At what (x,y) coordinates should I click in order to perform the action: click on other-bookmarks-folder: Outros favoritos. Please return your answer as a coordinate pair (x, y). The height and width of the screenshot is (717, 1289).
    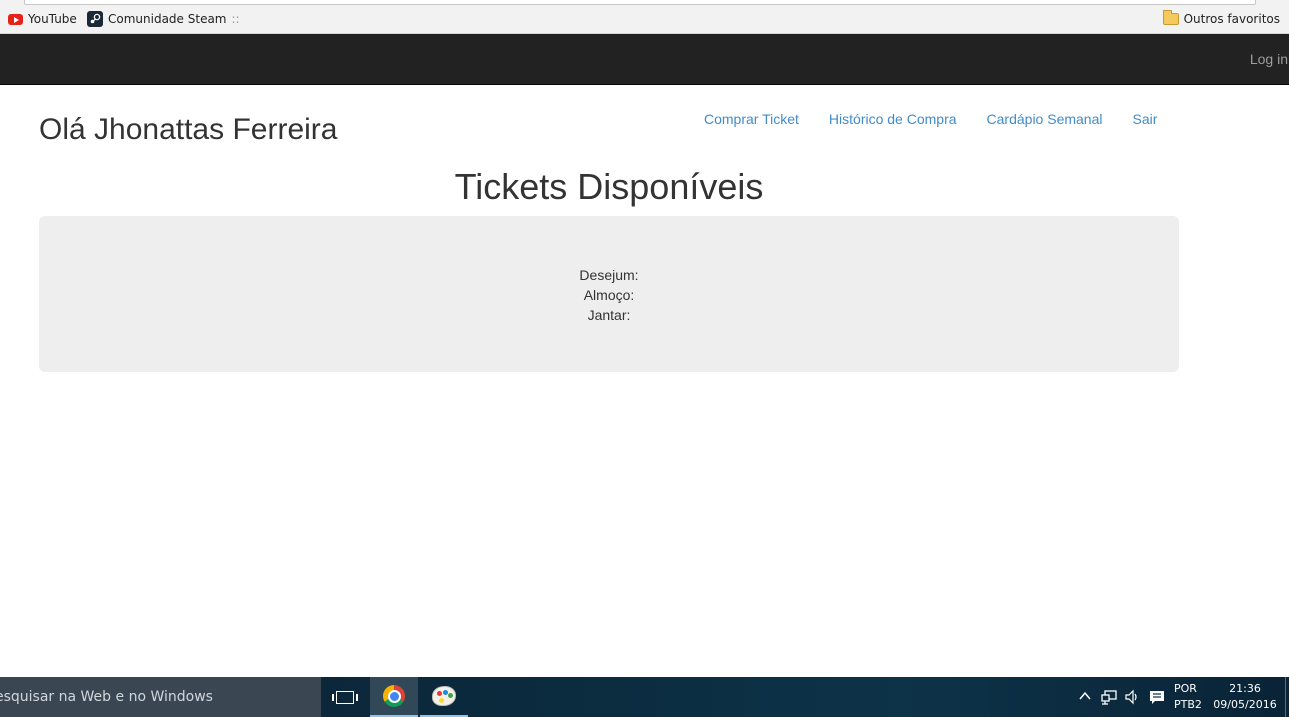
    Looking at the image, I should click on (1221, 18).